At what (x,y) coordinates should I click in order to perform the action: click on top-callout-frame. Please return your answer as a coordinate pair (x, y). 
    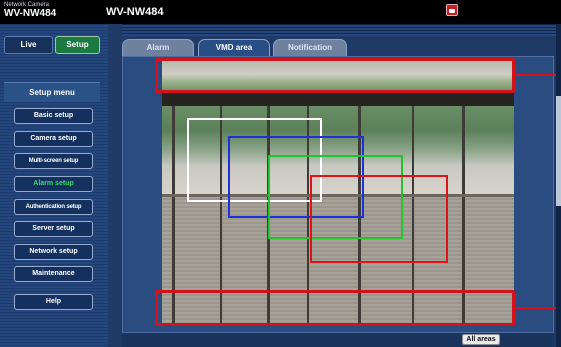
    Looking at the image, I should click on (335, 75).